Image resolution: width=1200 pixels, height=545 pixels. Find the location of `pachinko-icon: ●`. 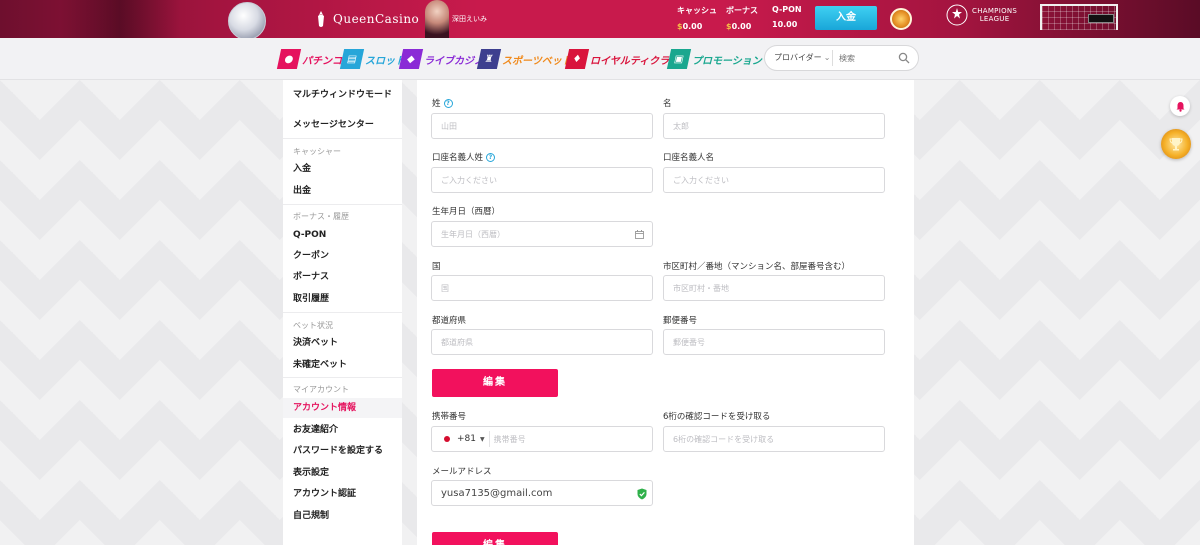

pachinko-icon: ● is located at coordinates (289, 59).